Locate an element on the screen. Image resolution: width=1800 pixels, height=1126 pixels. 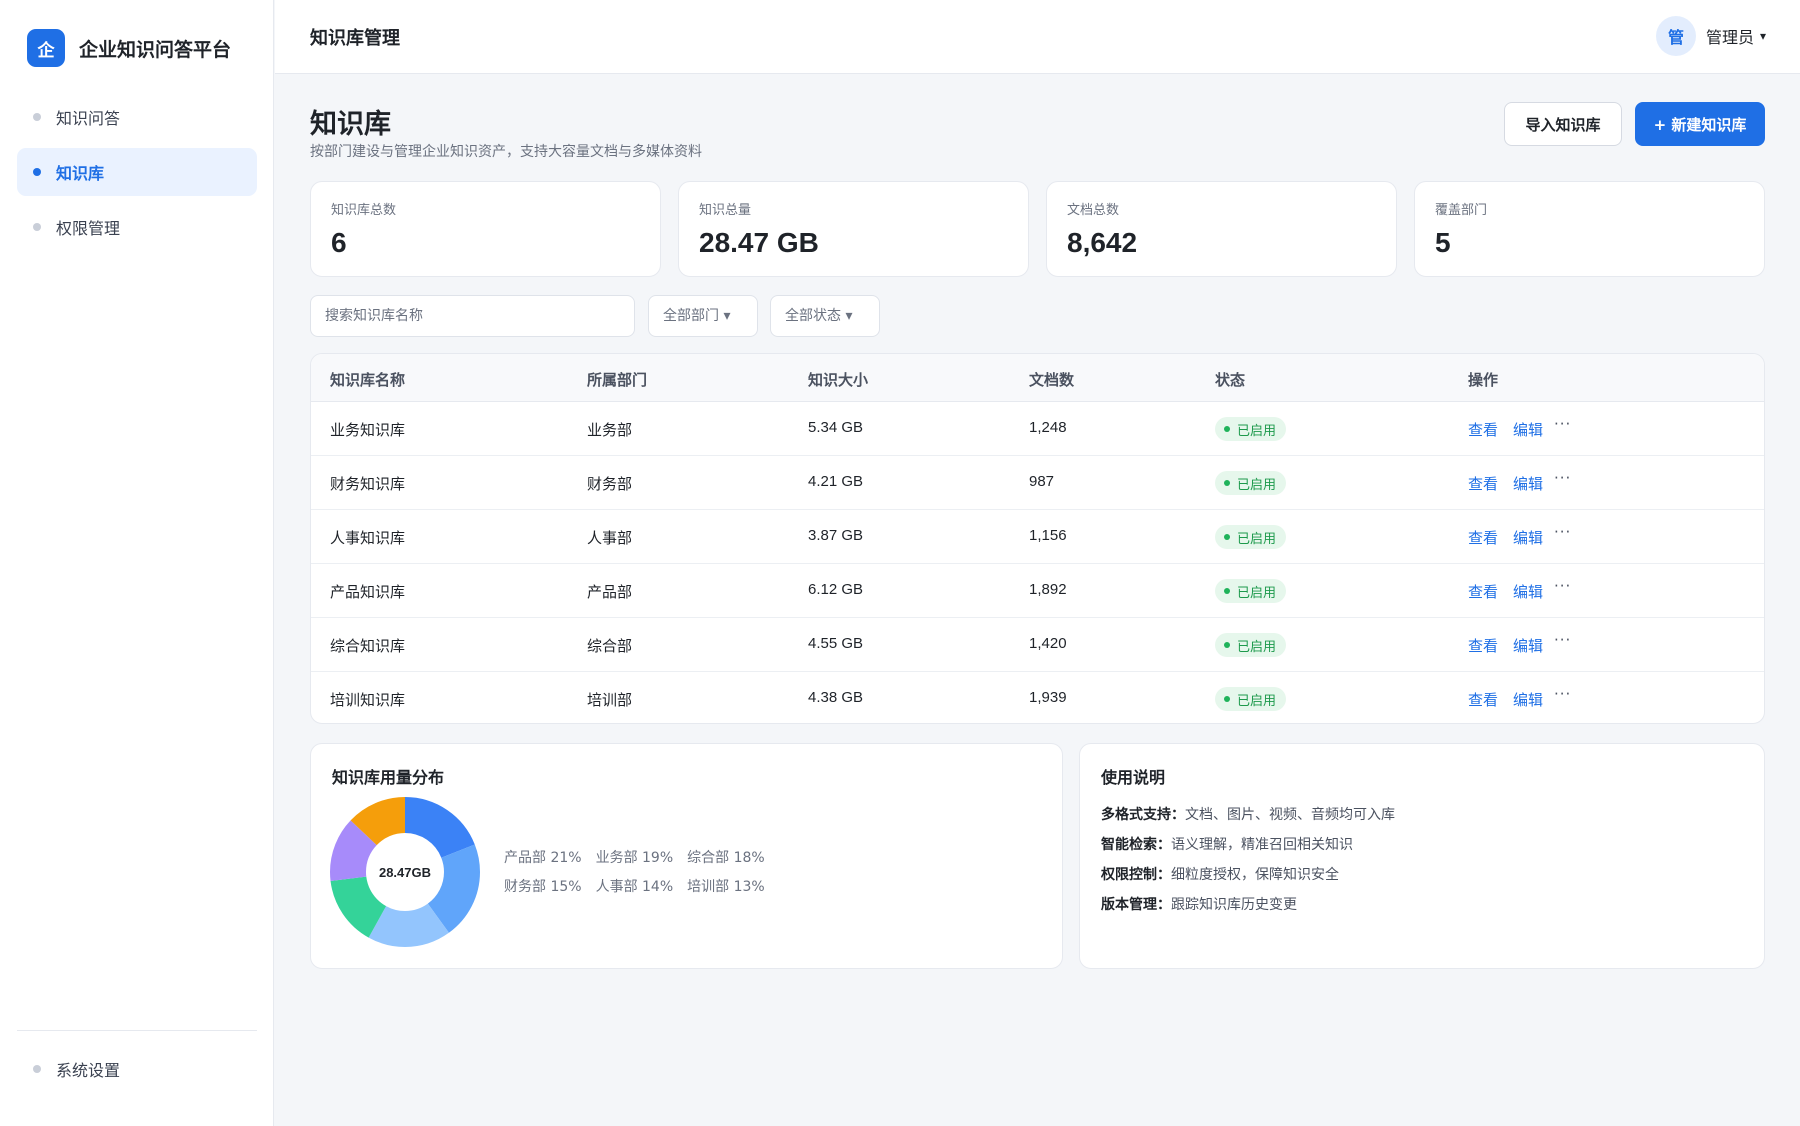
cell-kb-name: 业务知识库 is located at coordinates (368, 430).